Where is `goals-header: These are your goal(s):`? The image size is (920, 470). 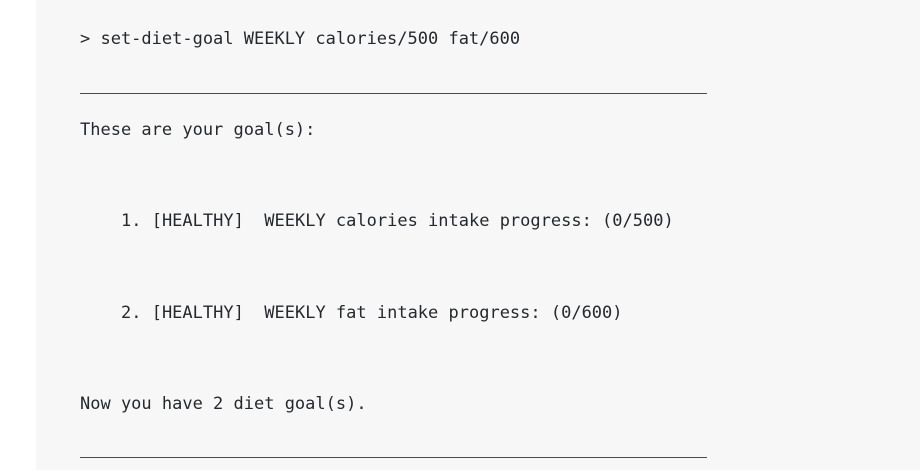
goals-header: These are your goal(s): is located at coordinates (198, 130).